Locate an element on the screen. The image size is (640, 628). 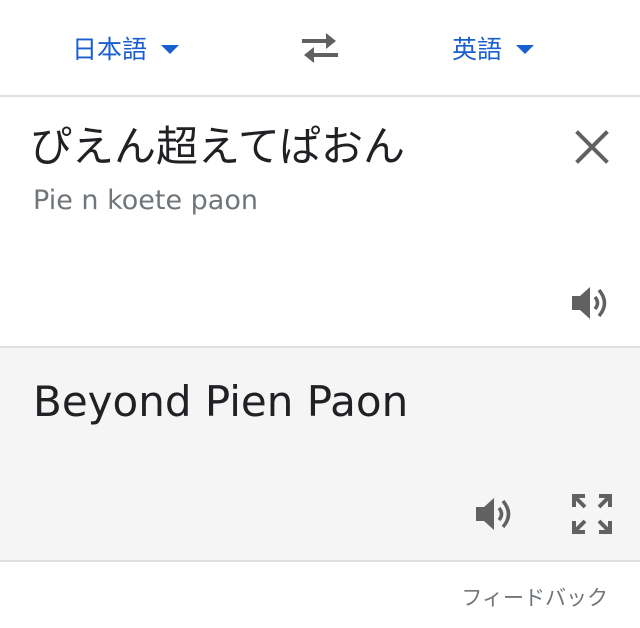
close-icon is located at coordinates (592, 147).